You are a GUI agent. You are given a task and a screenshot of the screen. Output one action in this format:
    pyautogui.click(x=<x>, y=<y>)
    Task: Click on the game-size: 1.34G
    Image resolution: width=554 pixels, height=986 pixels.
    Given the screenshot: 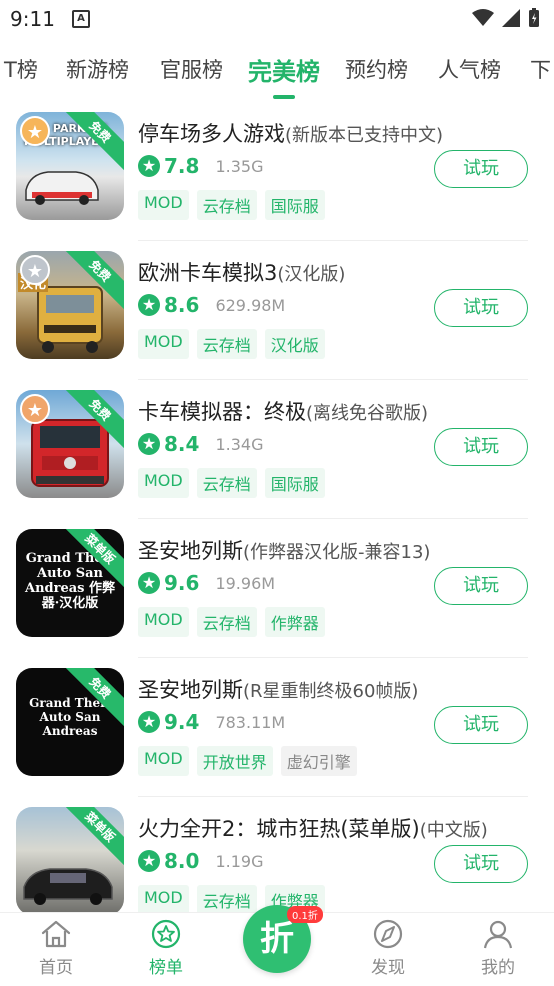 What is the action you would take?
    pyautogui.click(x=239, y=444)
    